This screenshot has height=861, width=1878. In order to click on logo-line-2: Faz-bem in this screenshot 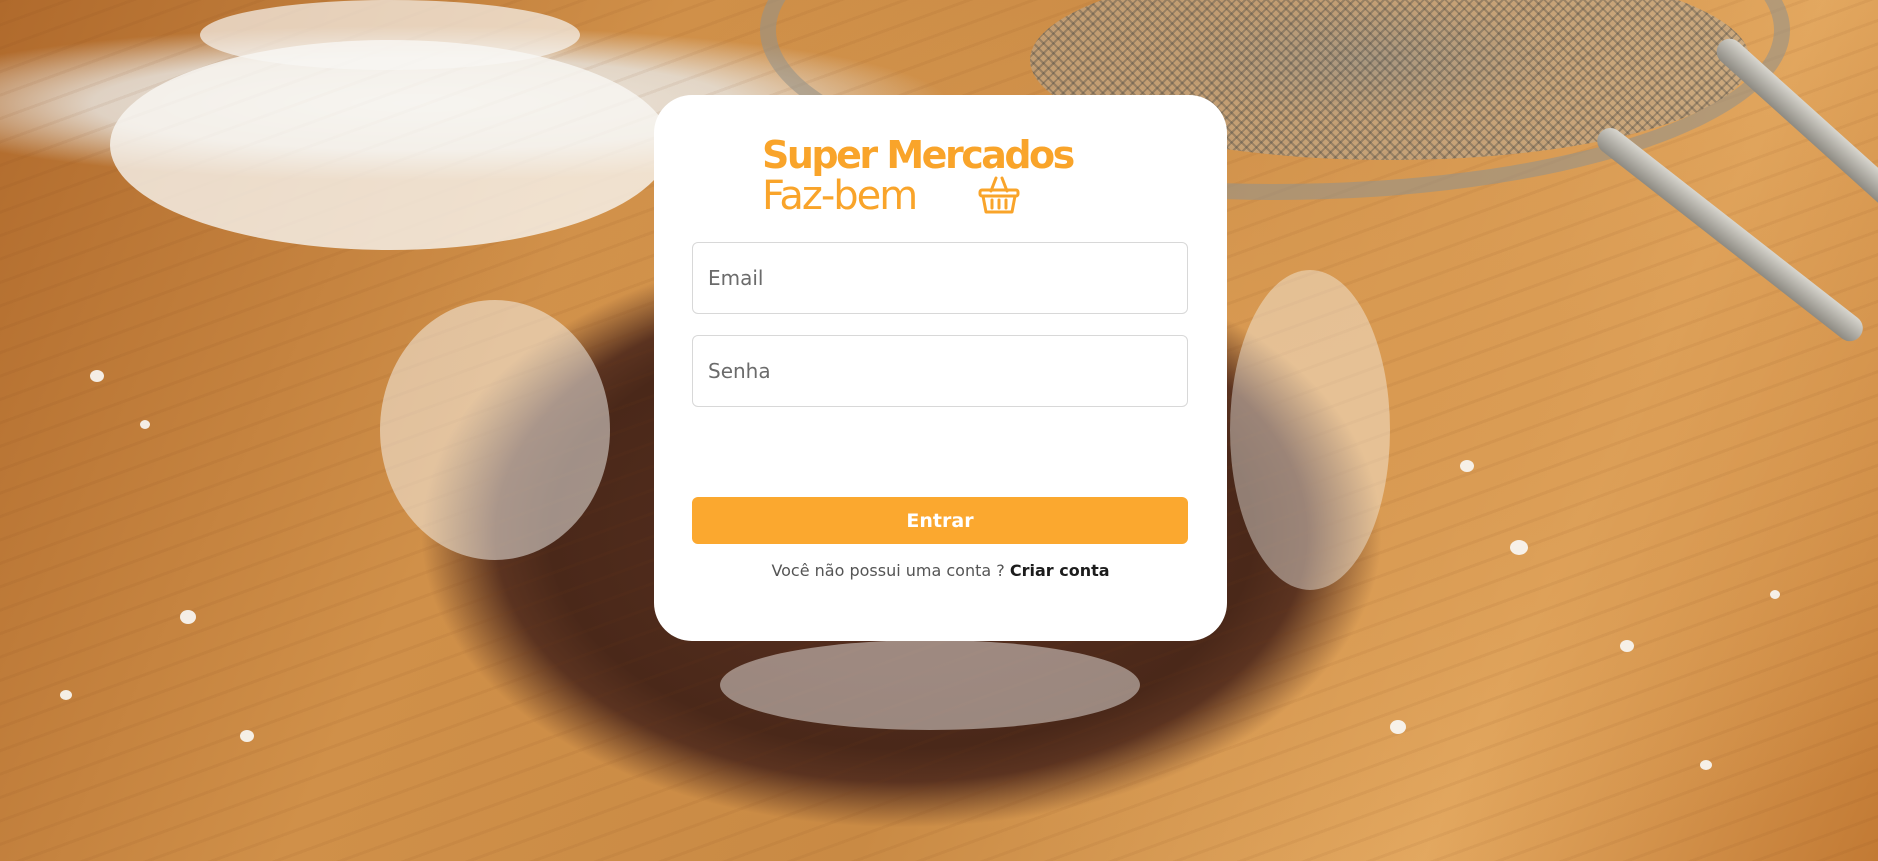, I will do `click(840, 196)`.